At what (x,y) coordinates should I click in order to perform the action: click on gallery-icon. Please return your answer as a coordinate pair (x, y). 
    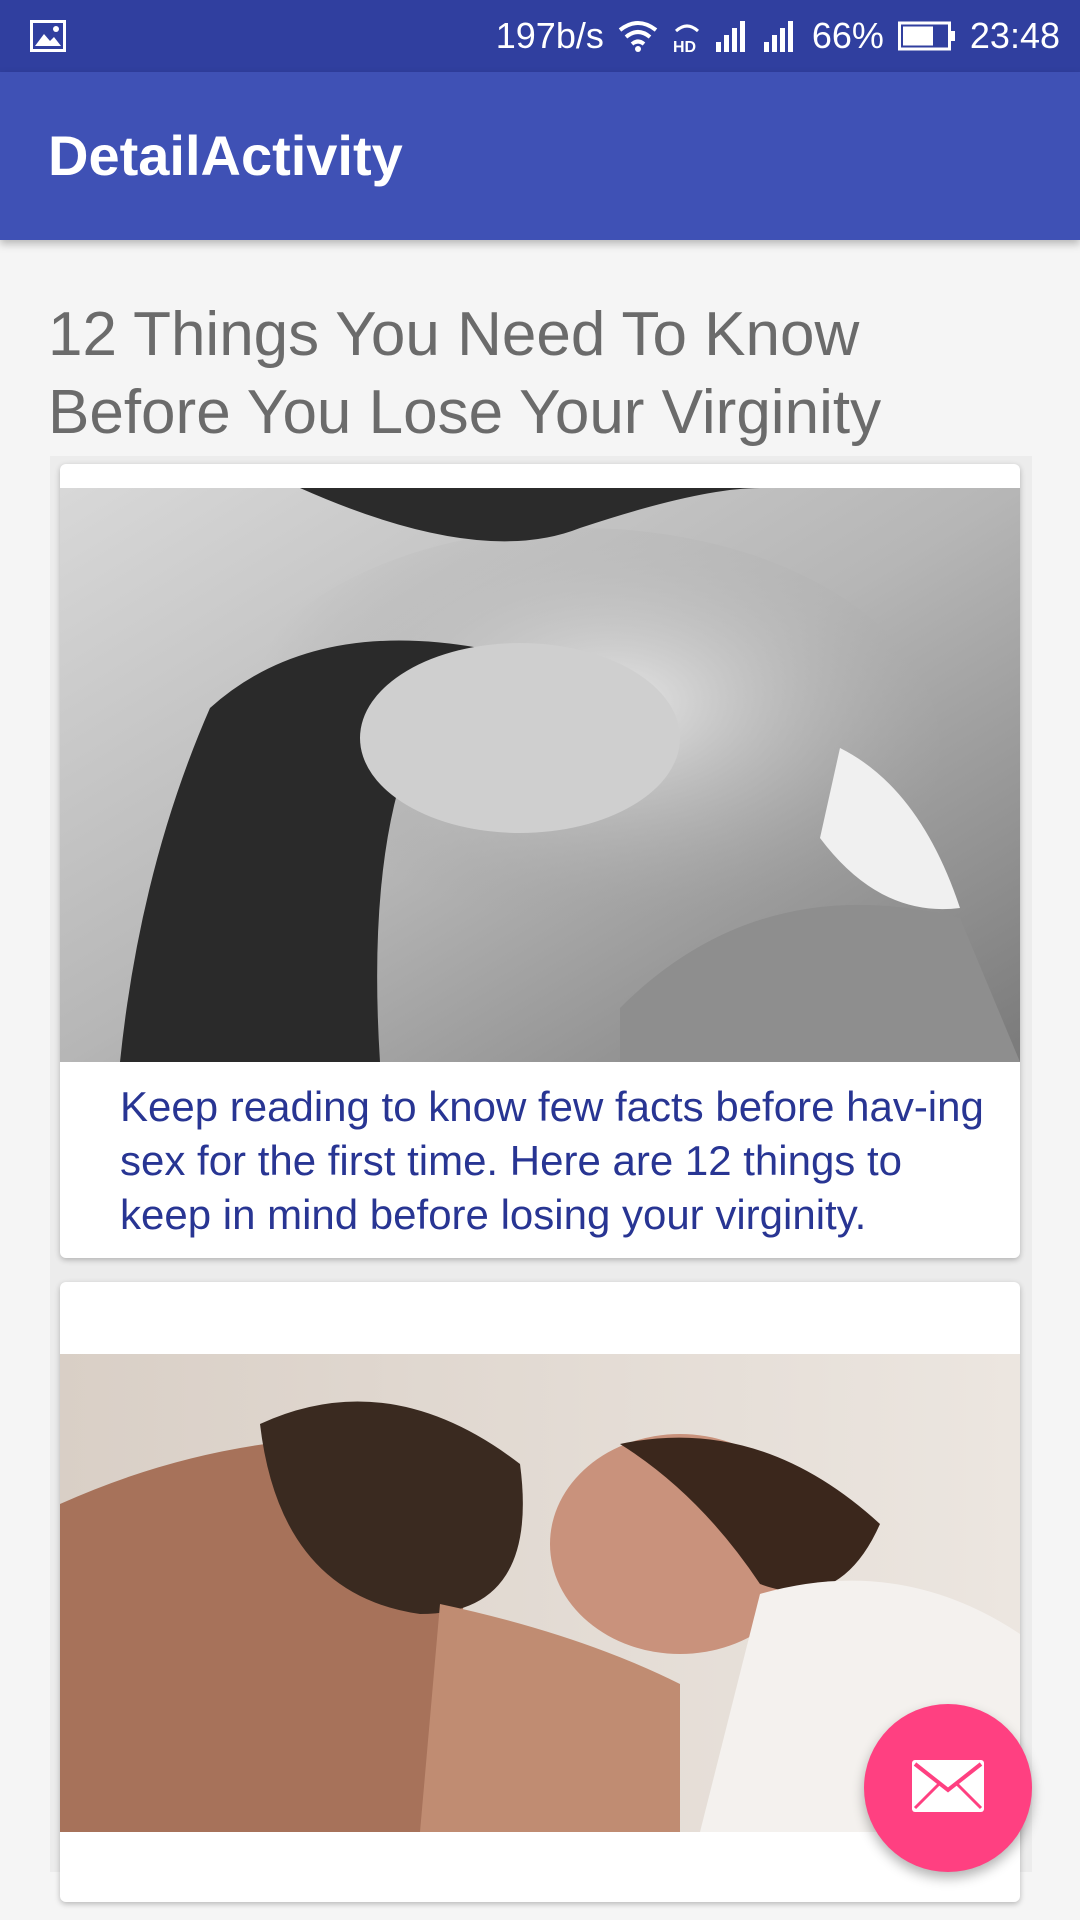
    Looking at the image, I should click on (48, 36).